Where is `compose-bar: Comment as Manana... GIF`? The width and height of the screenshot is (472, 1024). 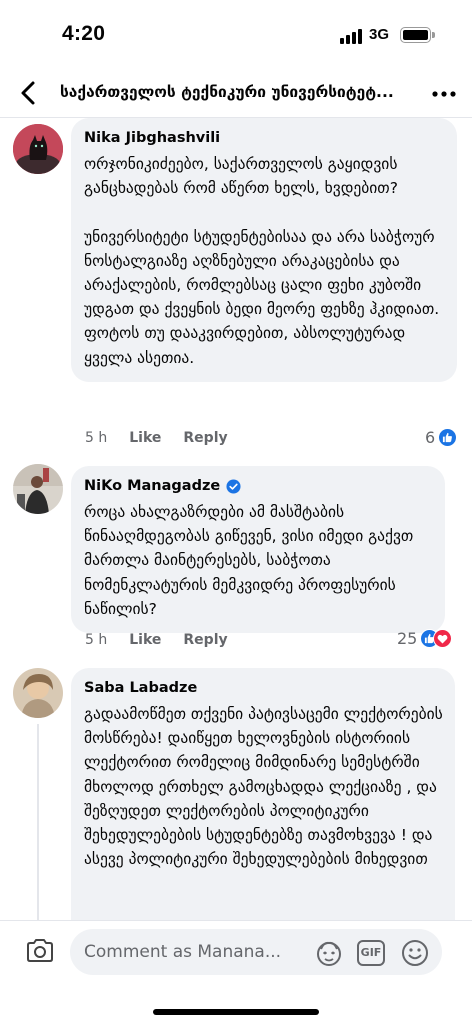 compose-bar: Comment as Manana... GIF is located at coordinates (236, 972).